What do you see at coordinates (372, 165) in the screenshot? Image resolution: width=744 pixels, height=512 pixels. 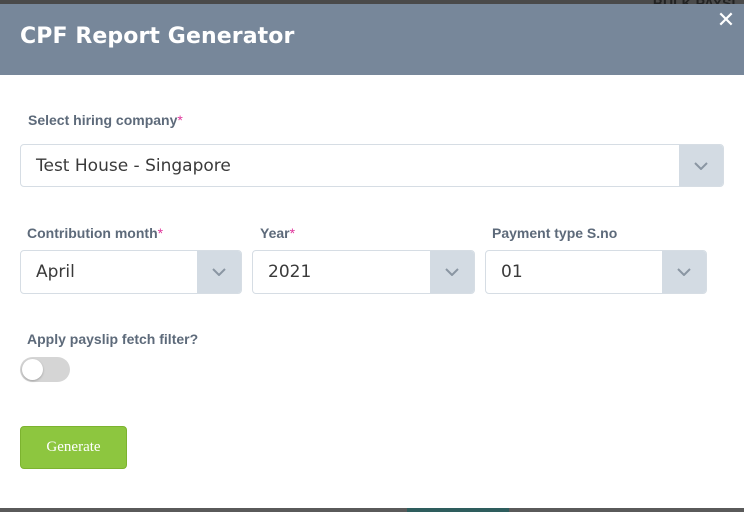 I see `company-select: Test House - Singapore` at bounding box center [372, 165].